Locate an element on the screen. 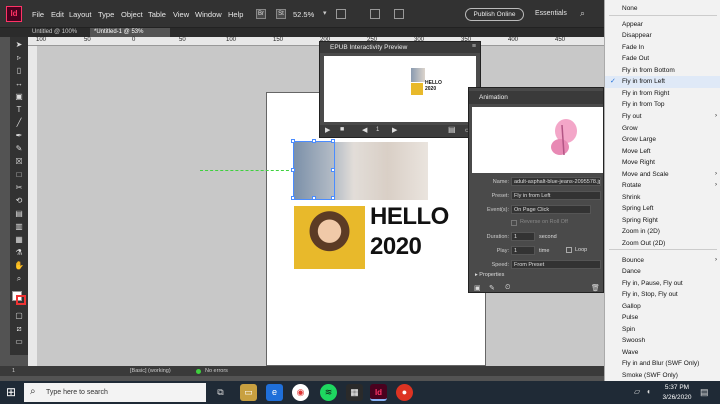  free-transform-tool-icon: ⟲ is located at coordinates (19, 201).